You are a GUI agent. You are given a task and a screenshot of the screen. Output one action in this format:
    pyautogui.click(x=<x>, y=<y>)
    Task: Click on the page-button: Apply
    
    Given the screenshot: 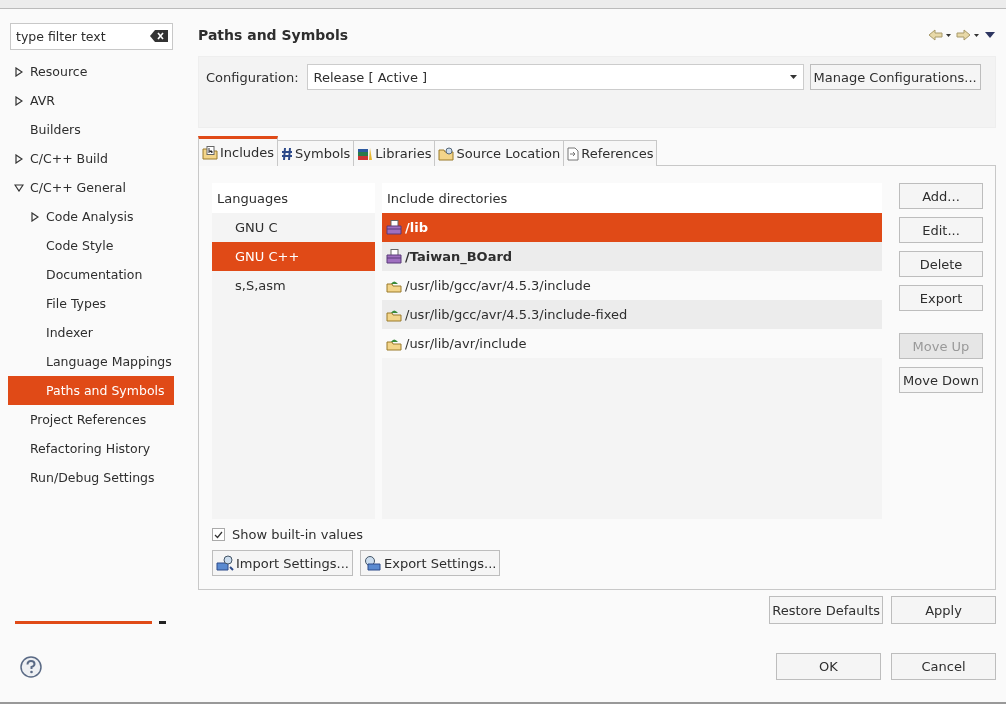 What is the action you would take?
    pyautogui.click(x=943, y=610)
    